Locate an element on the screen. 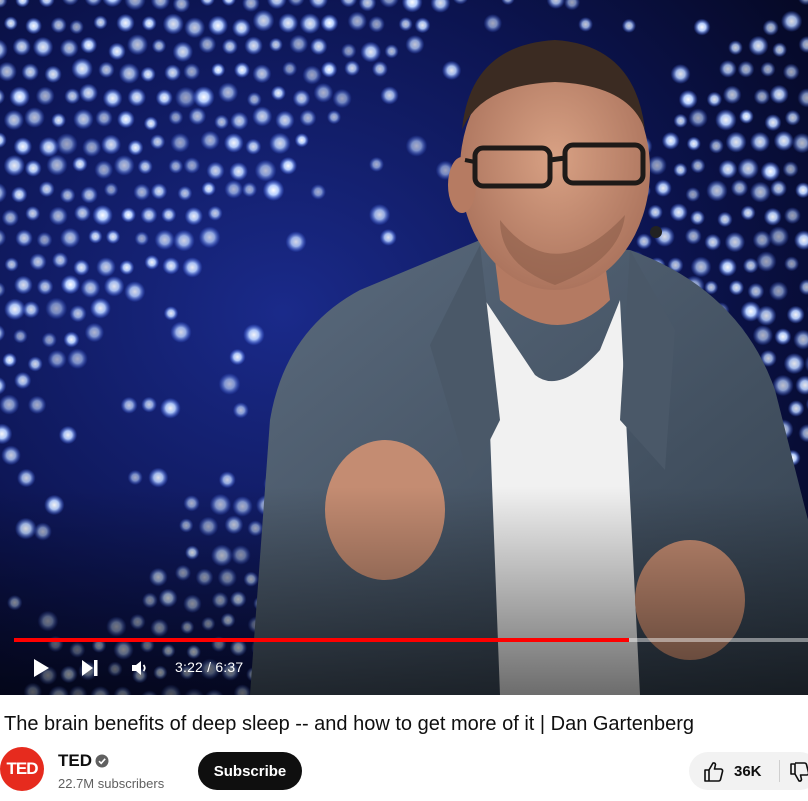  like-divider is located at coordinates (779, 771).